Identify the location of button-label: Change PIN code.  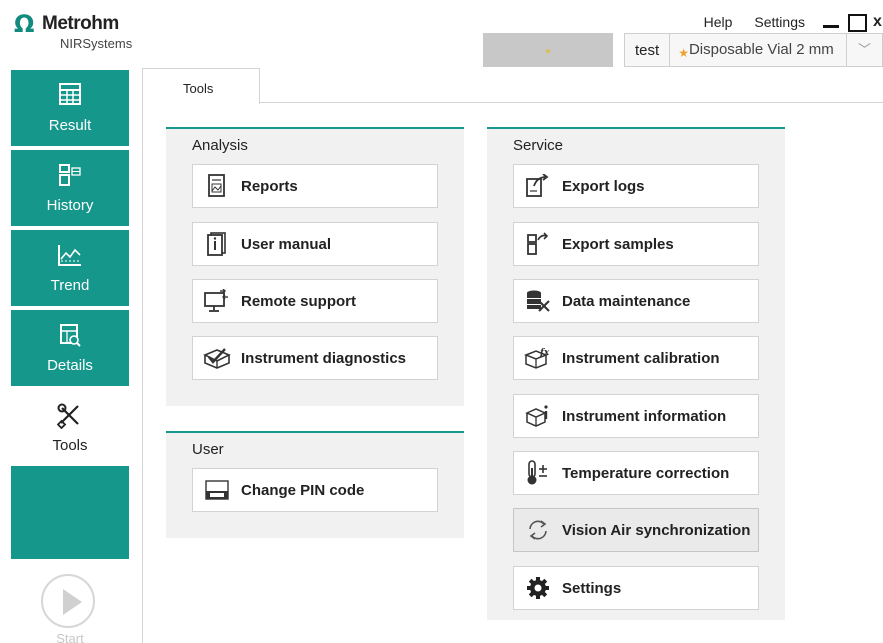
(303, 490).